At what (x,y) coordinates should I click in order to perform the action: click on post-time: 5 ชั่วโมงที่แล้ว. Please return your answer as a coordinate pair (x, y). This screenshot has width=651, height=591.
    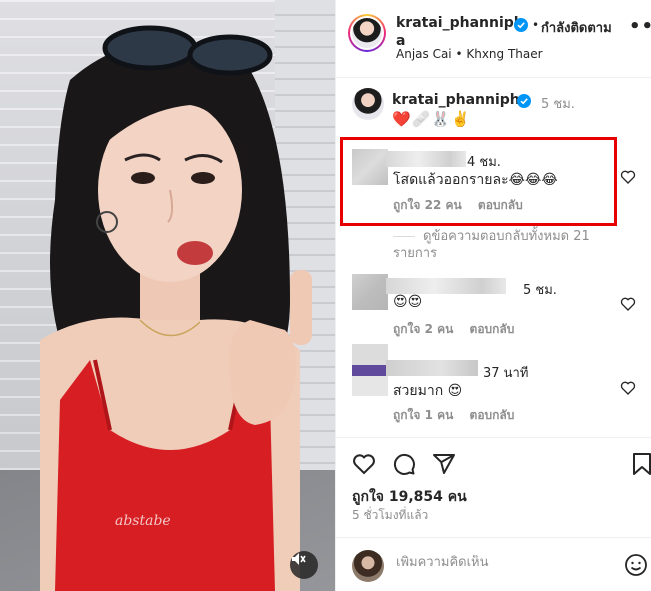
    Looking at the image, I should click on (390, 515).